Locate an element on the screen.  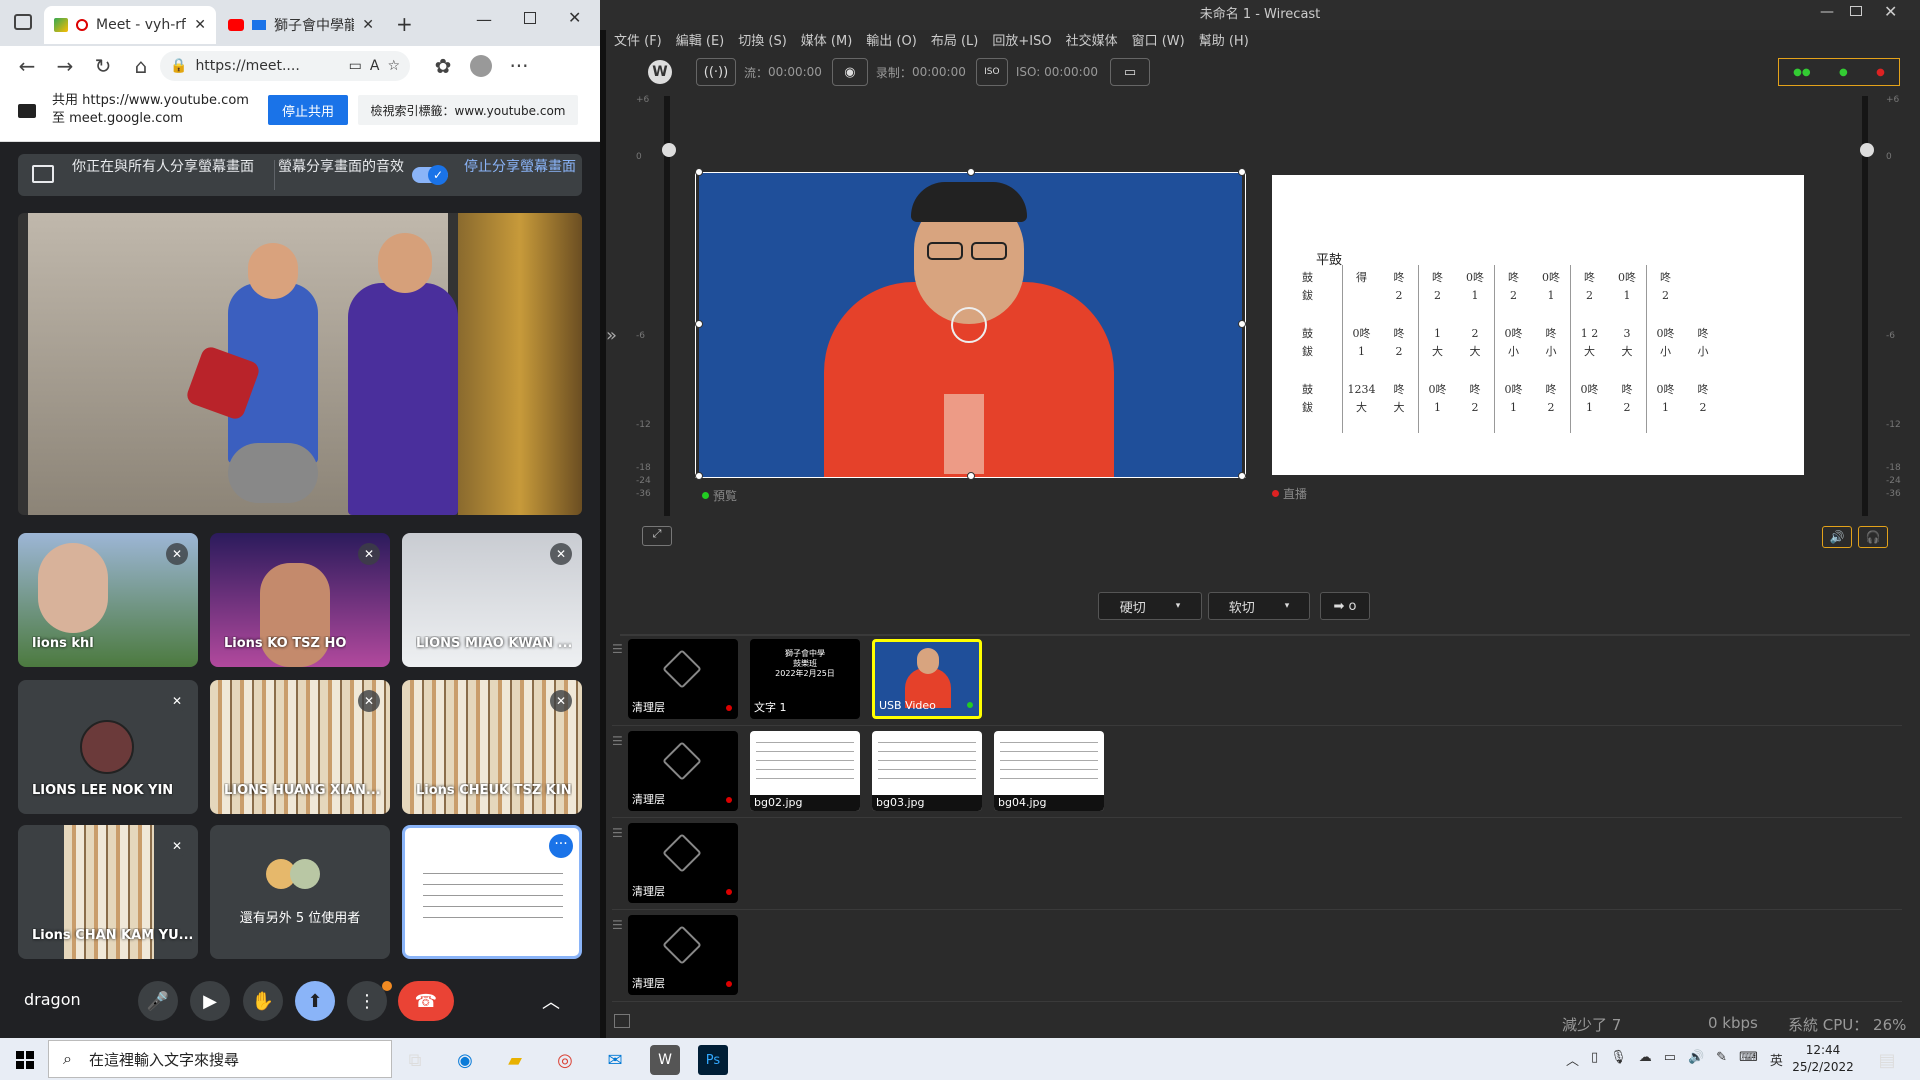
refresh-icon: ↻ is located at coordinates (103, 66).